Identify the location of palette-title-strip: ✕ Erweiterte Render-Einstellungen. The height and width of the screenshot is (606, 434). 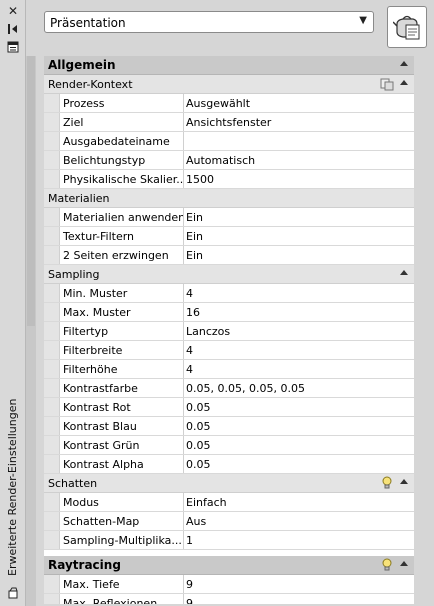
(13, 303).